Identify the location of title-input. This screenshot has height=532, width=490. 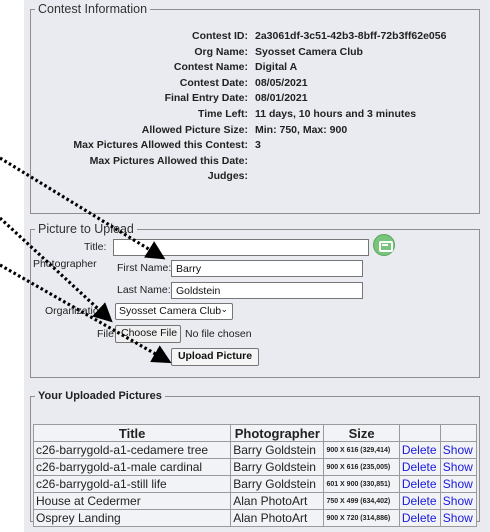
(241, 247).